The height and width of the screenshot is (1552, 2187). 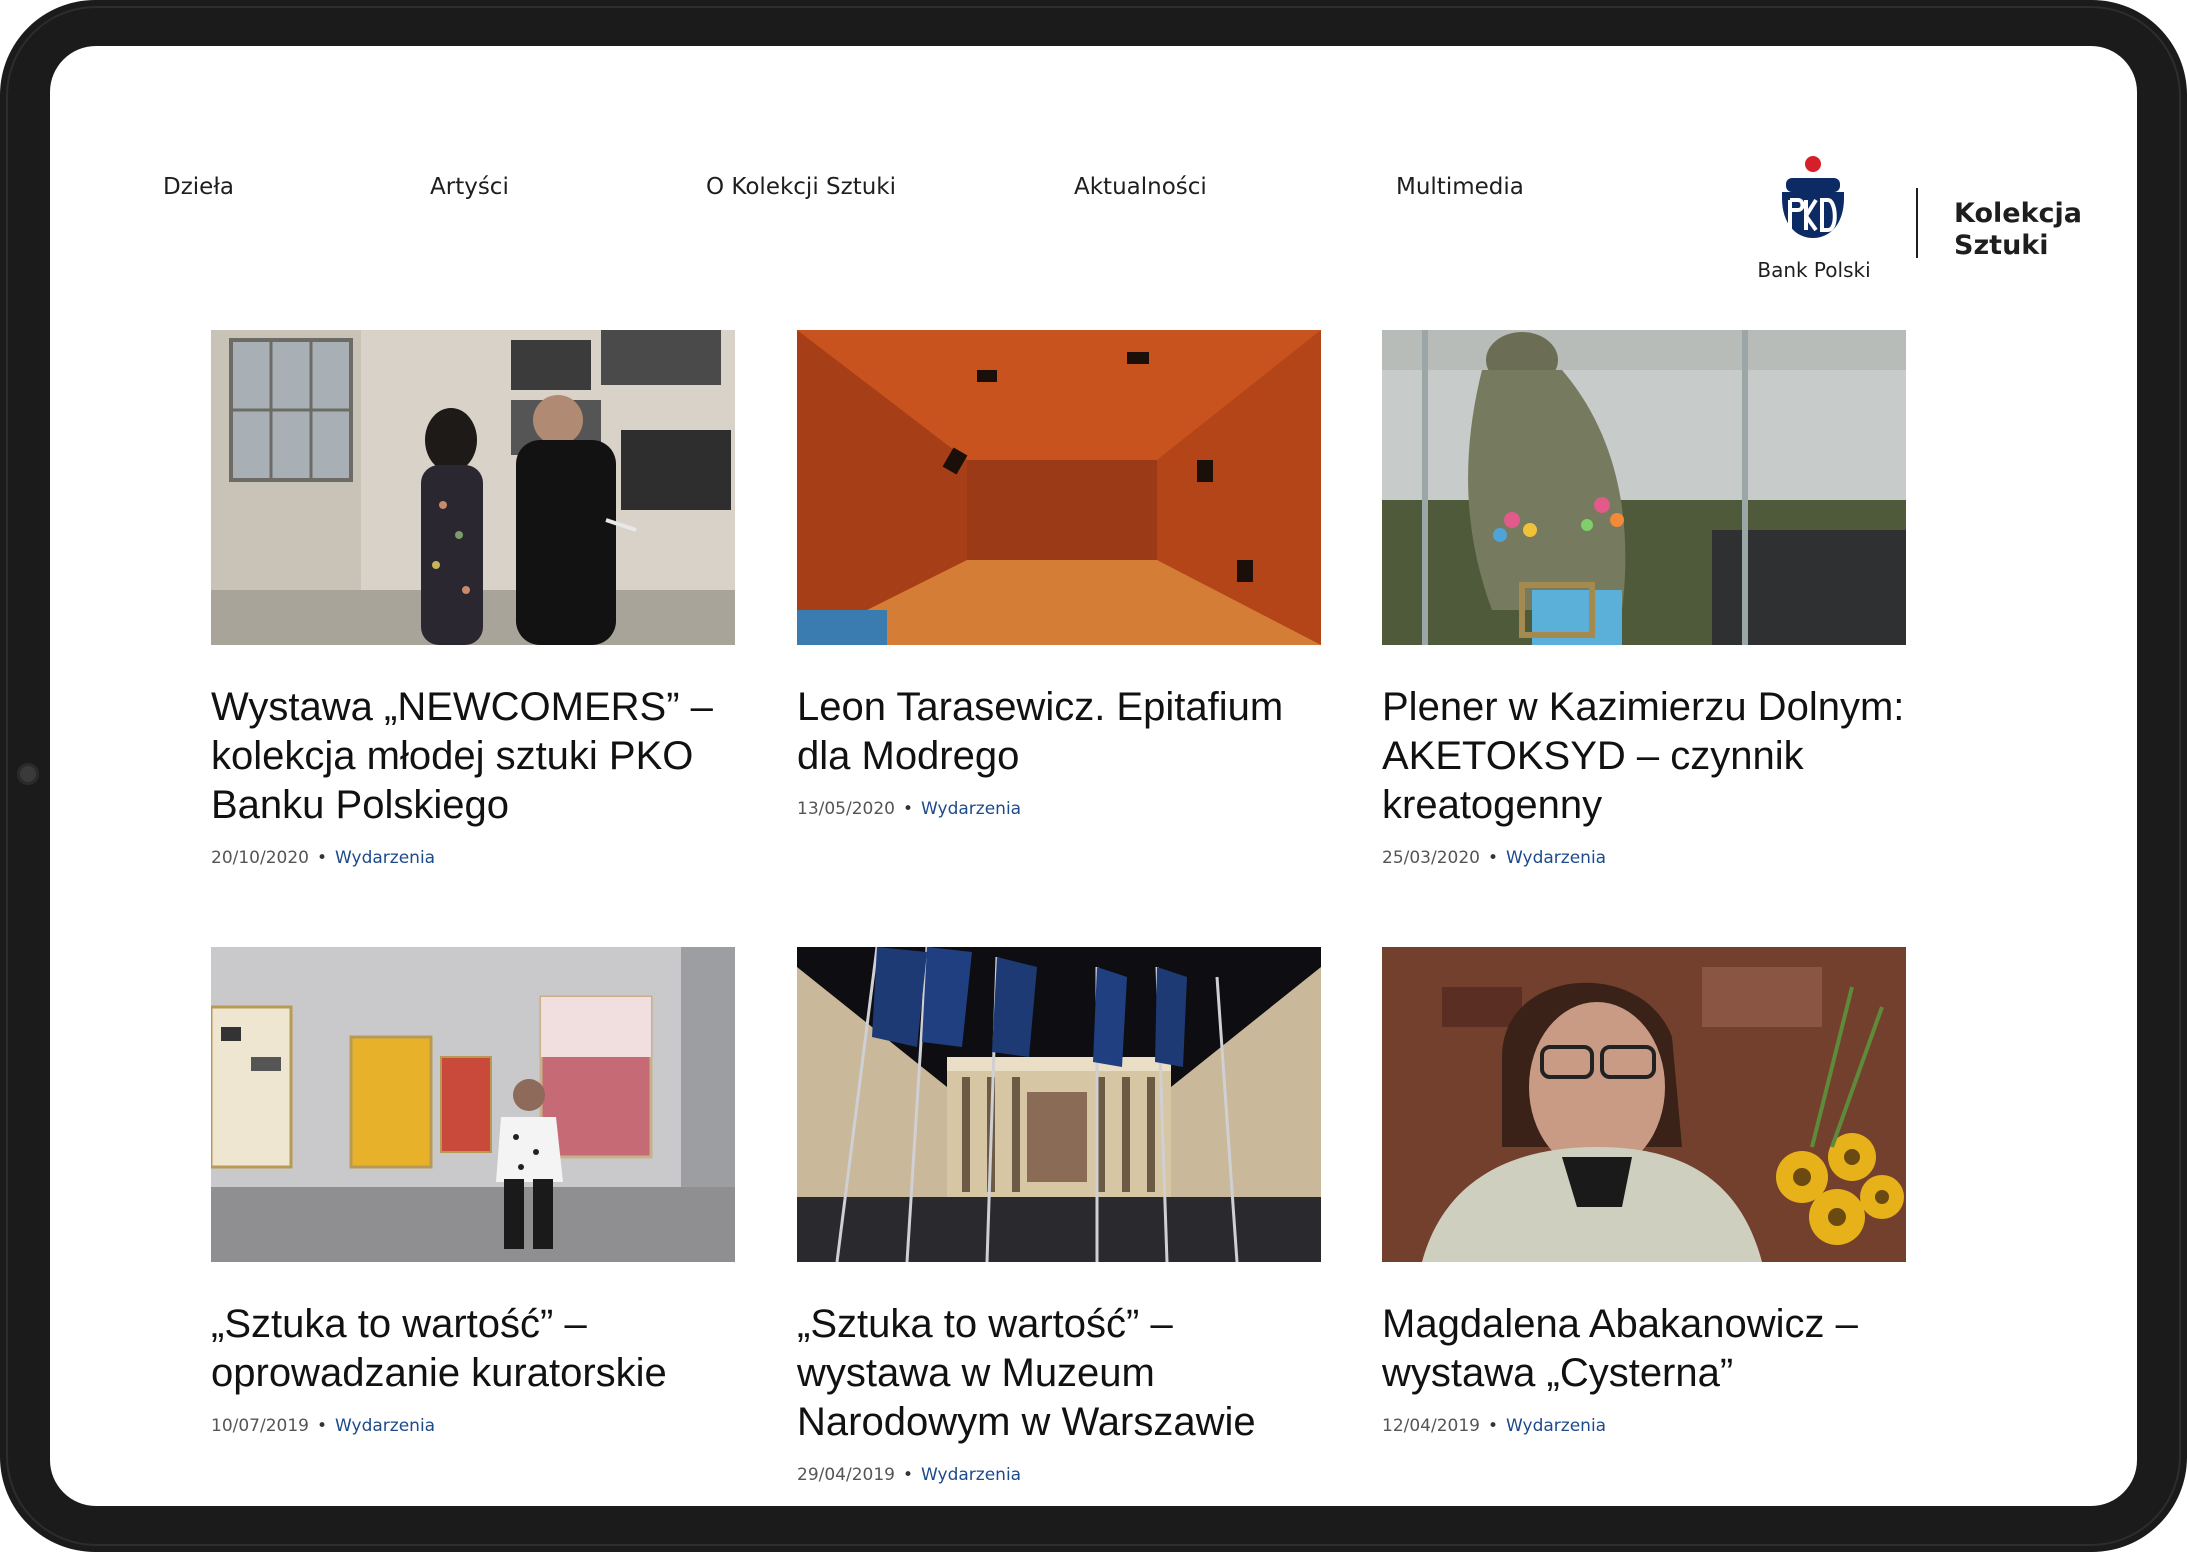 I want to click on article-meta: 29/04/2019 • Wydarzenia, so click(x=1059, y=1475).